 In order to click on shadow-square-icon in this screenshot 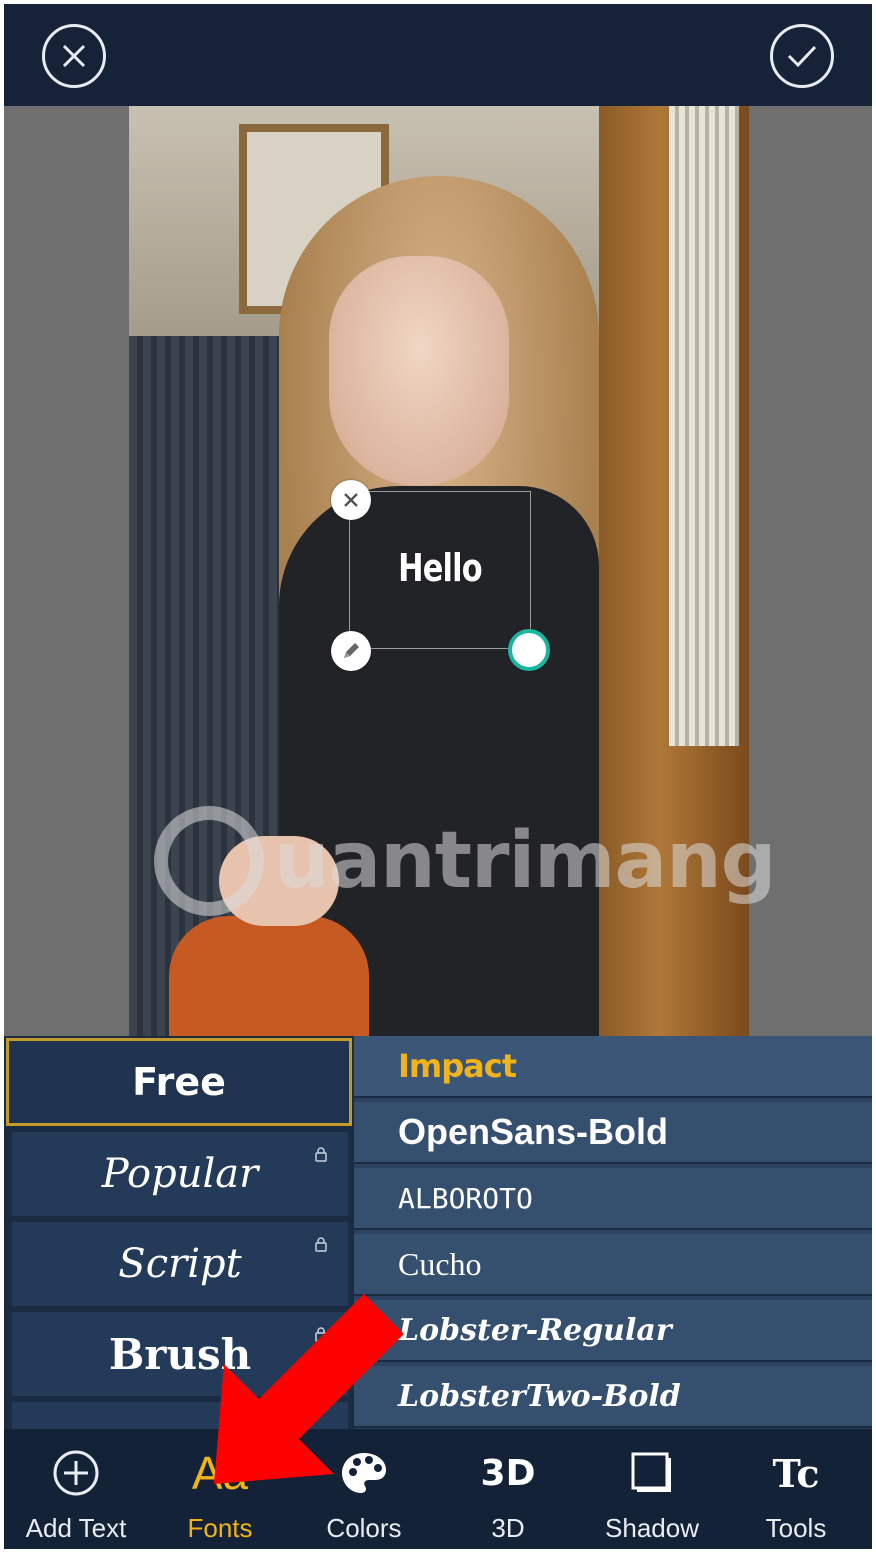, I will do `click(651, 1472)`.